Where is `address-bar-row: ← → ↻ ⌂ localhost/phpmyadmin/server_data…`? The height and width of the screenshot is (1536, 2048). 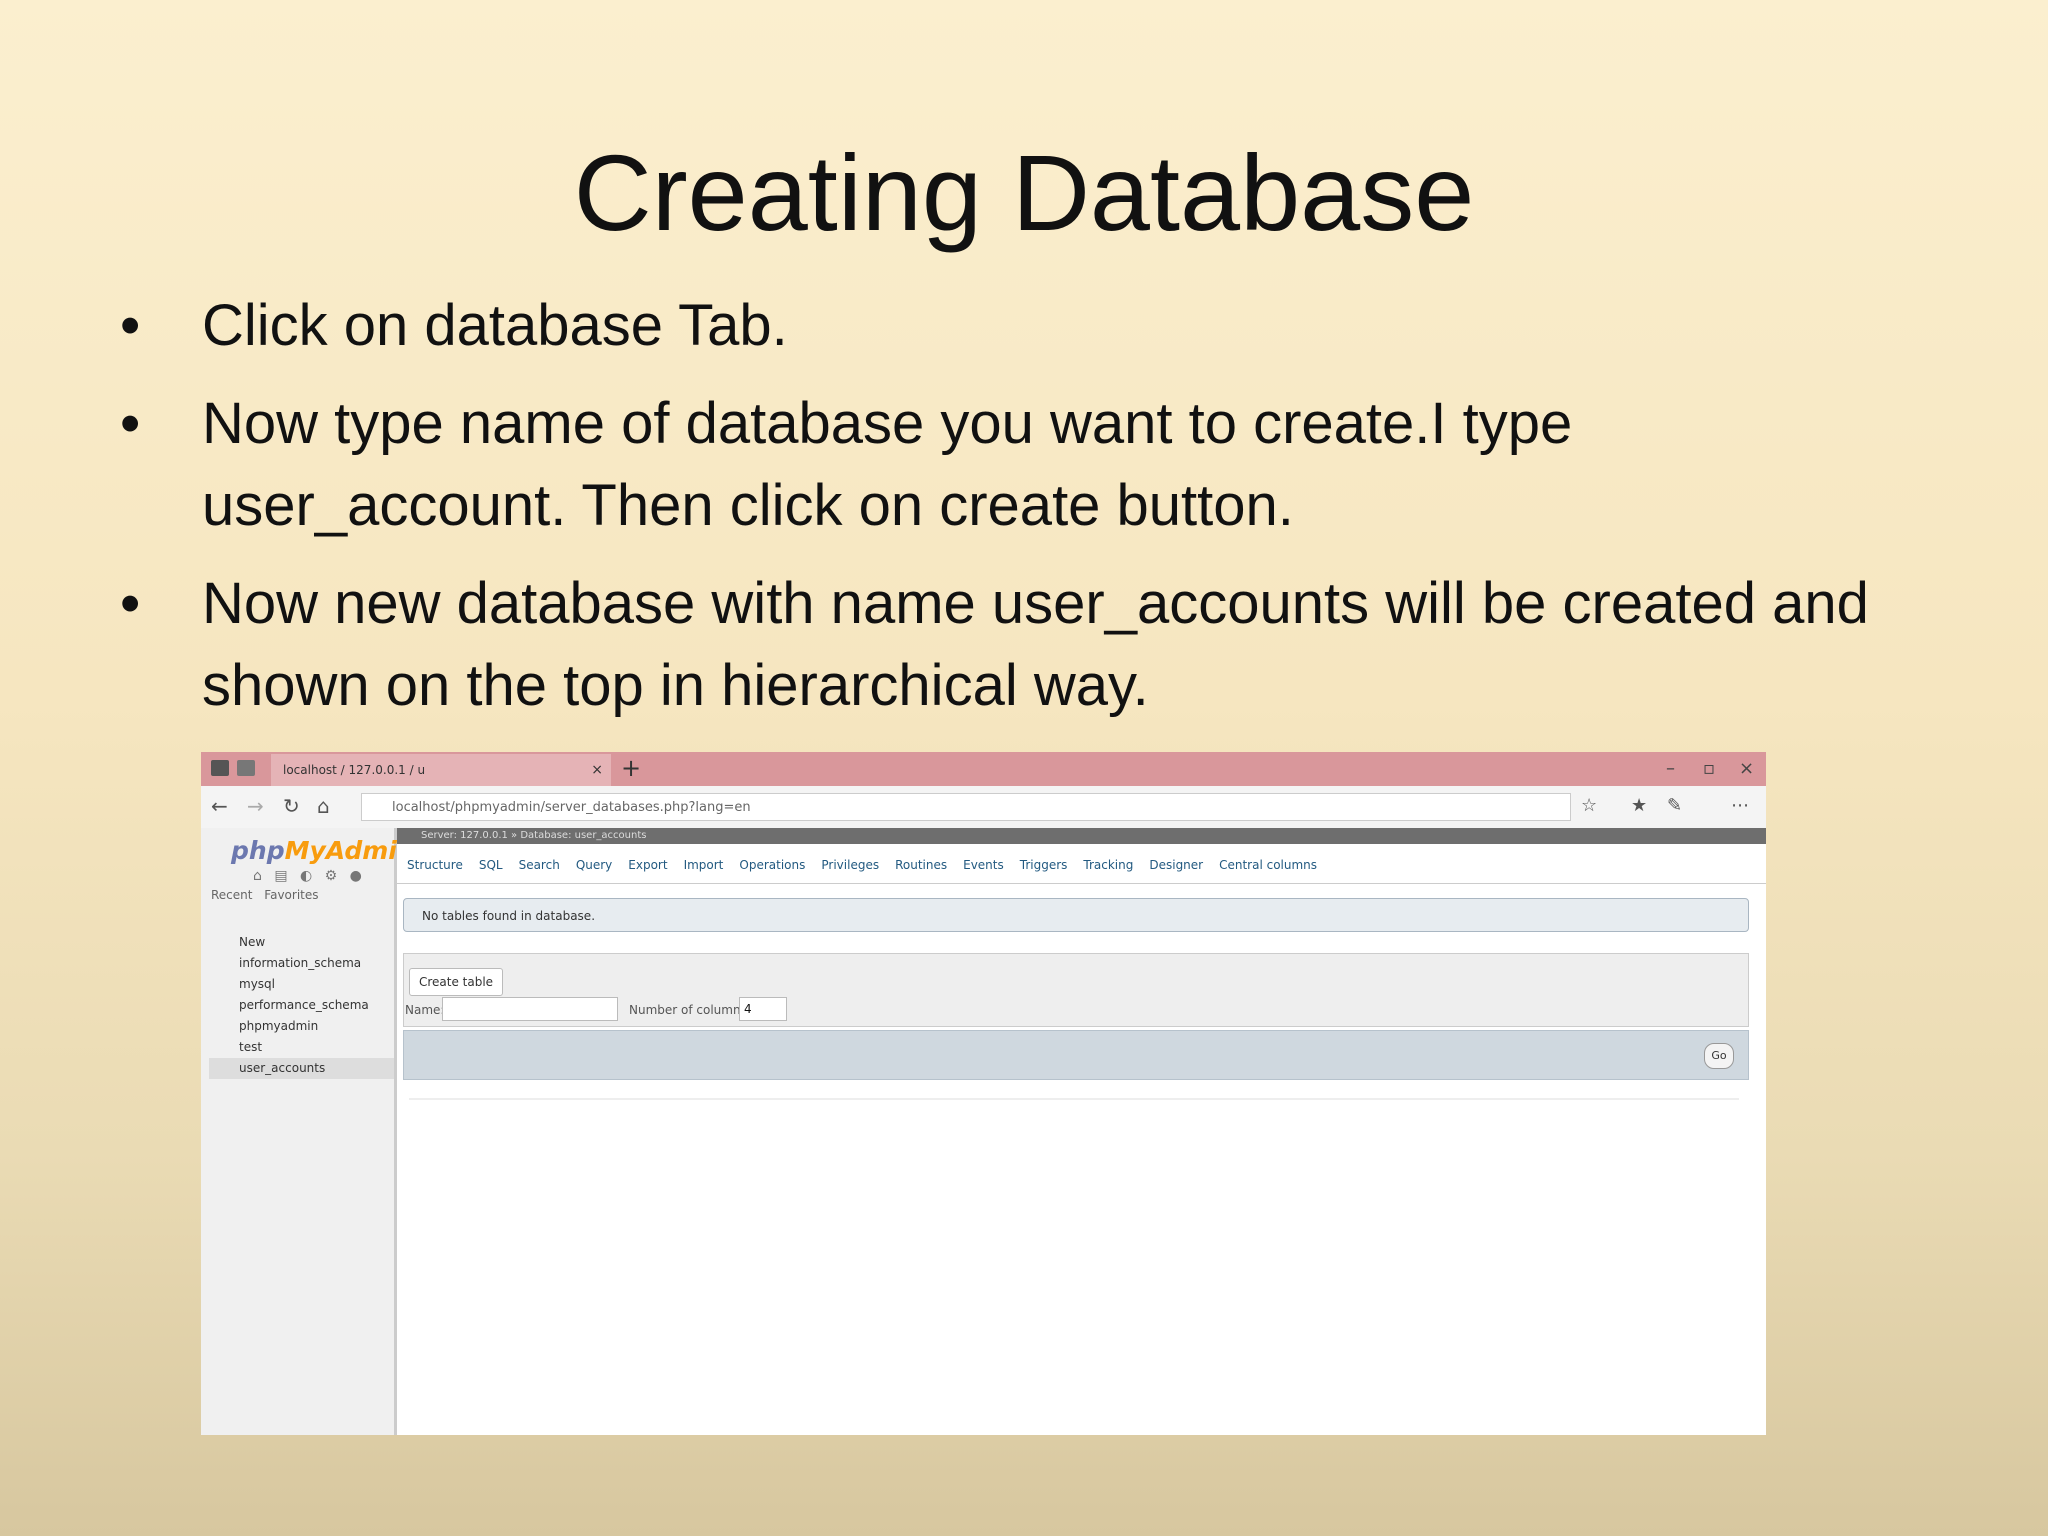
address-bar-row: ← → ↻ ⌂ localhost/phpmyadmin/server_data… is located at coordinates (983, 807).